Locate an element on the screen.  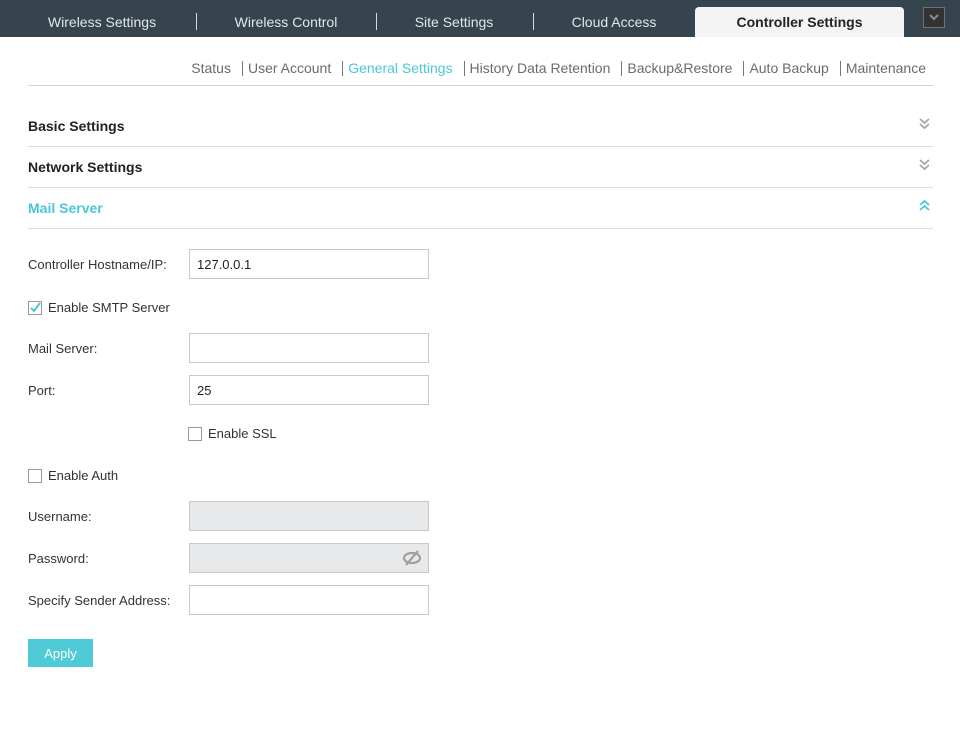
chevron-down-icon is located at coordinates (934, 17).